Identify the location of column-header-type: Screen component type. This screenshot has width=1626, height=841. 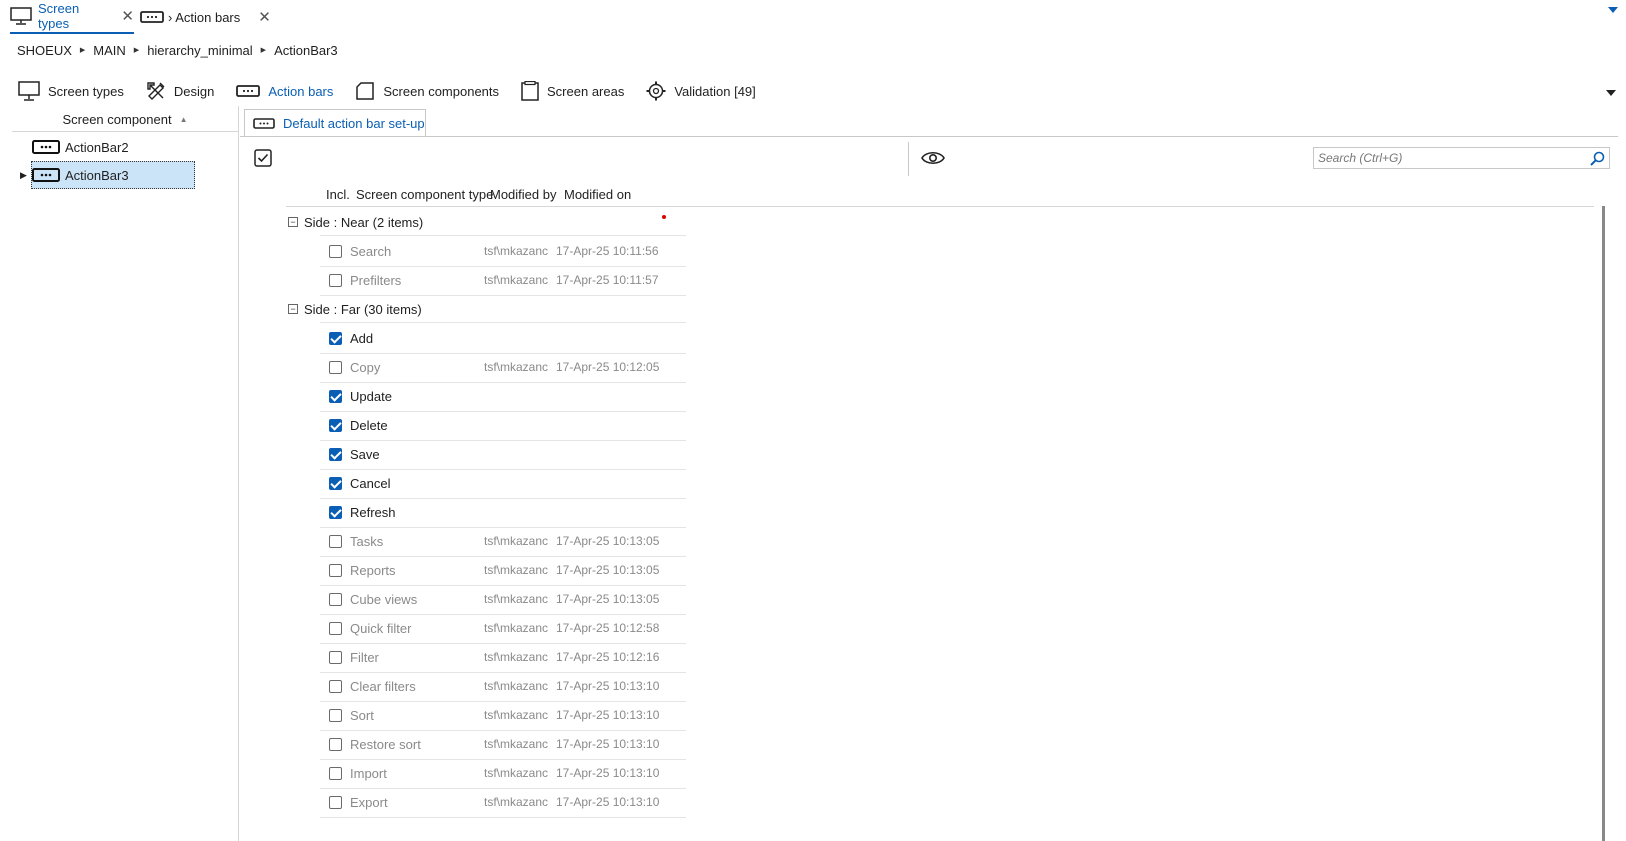
(424, 194).